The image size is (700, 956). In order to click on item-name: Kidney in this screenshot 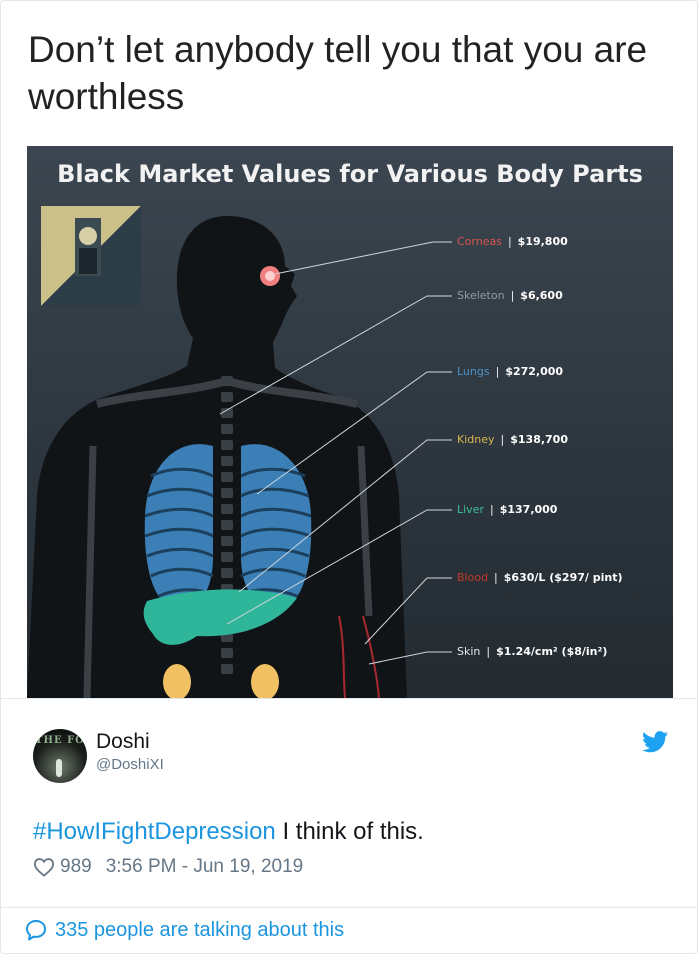, I will do `click(476, 439)`.